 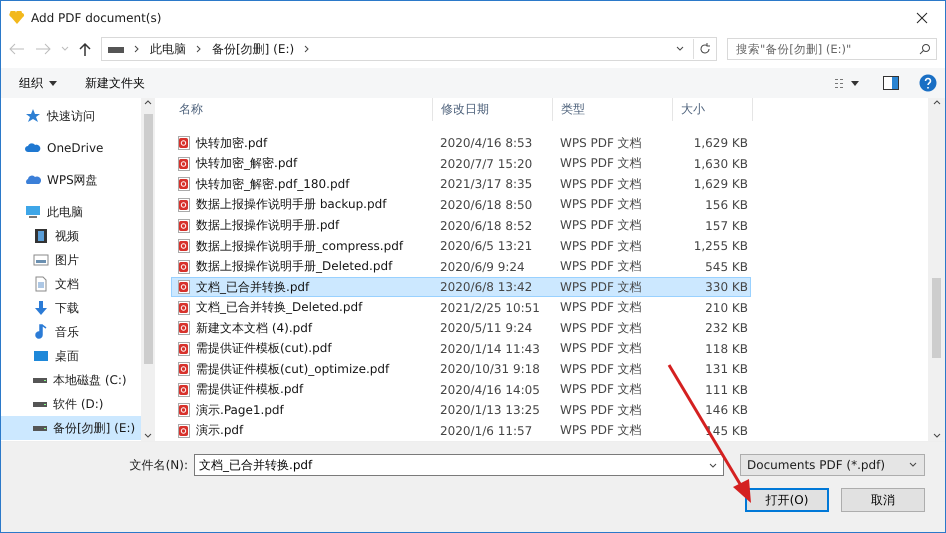 I want to click on cancel-button: 取消, so click(x=883, y=500).